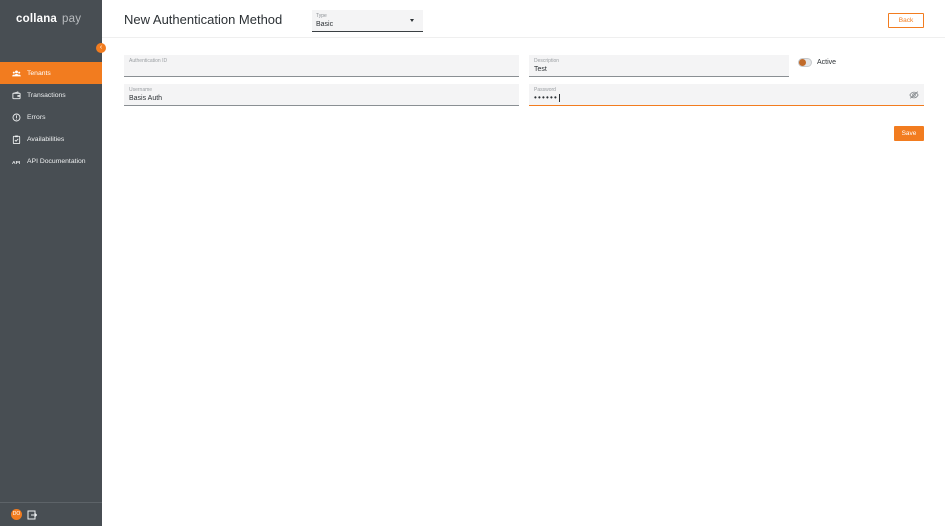  What do you see at coordinates (72, 19) in the screenshot?
I see `product-name: pay` at bounding box center [72, 19].